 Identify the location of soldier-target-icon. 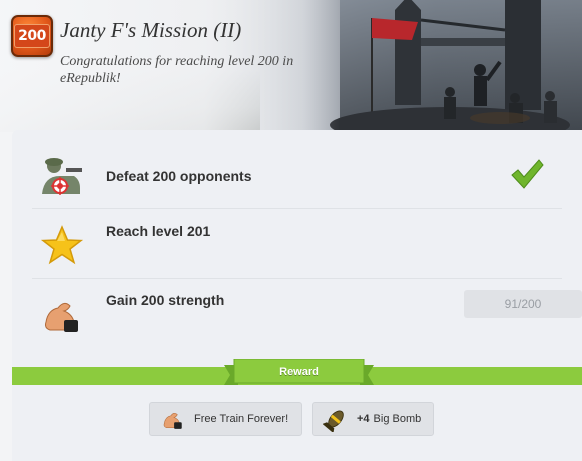
(62, 176).